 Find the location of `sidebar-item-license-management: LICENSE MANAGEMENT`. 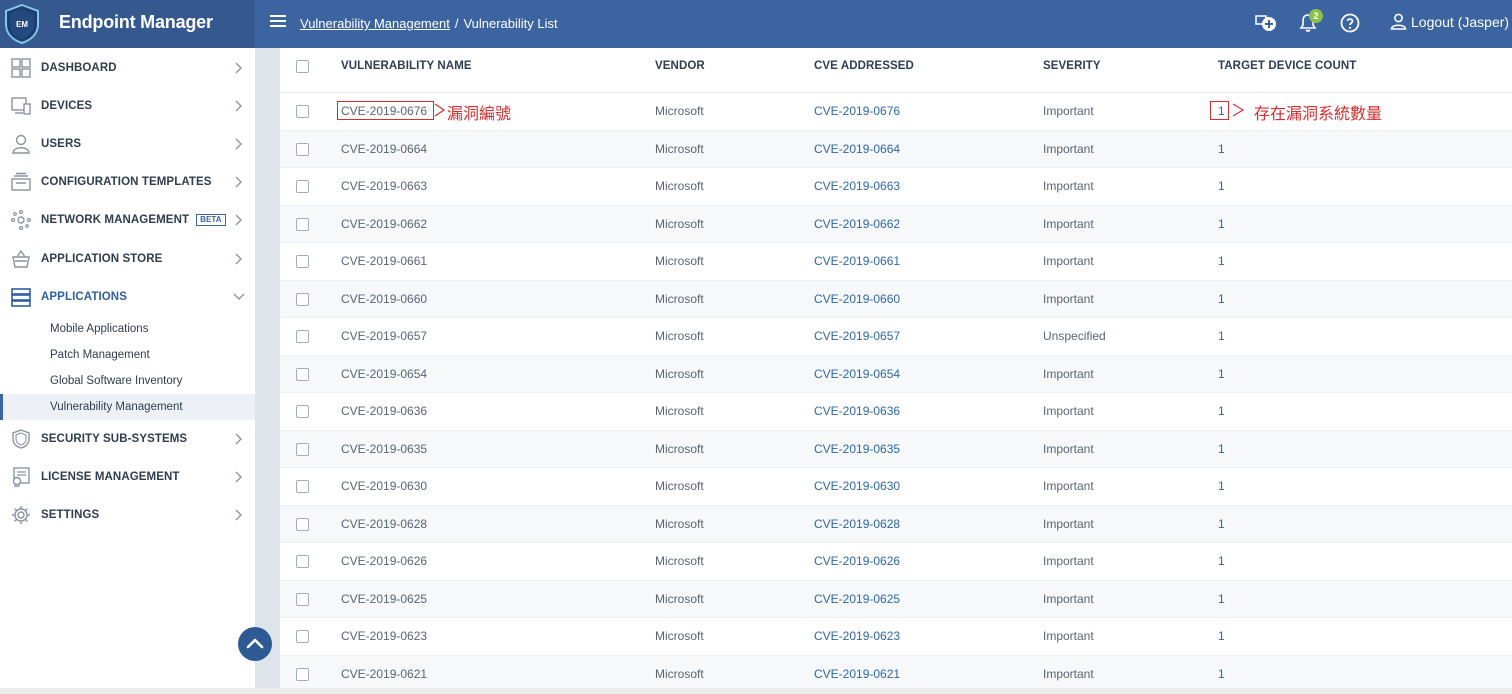

sidebar-item-license-management: LICENSE MANAGEMENT is located at coordinates (127, 477).